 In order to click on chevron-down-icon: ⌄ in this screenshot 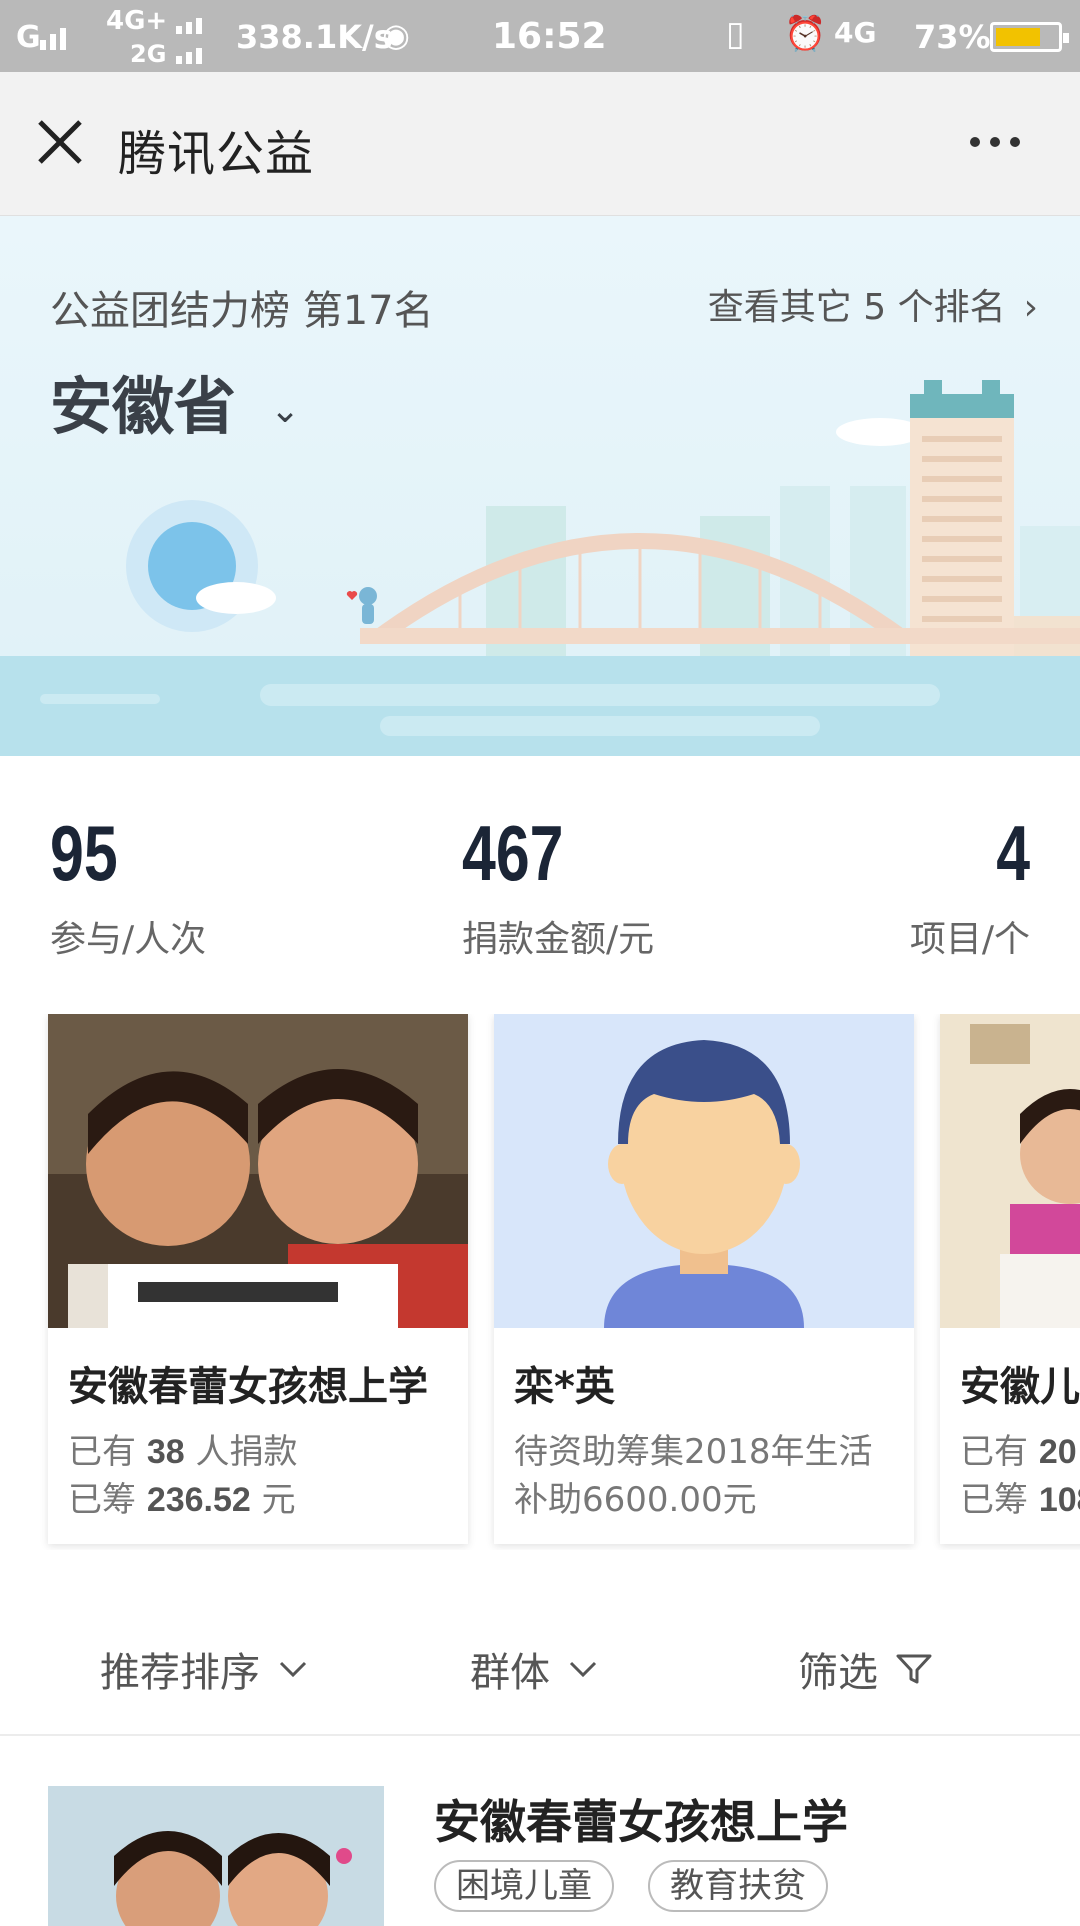, I will do `click(285, 411)`.